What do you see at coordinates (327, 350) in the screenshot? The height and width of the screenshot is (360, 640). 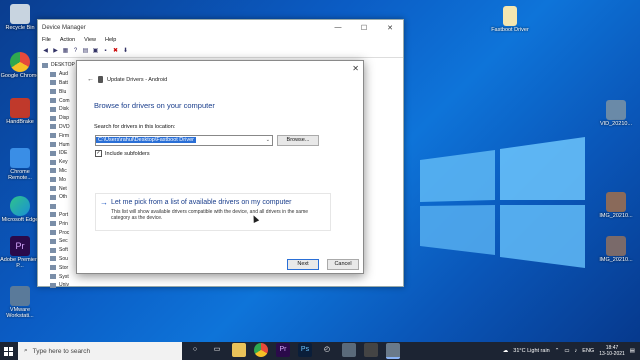 I see `app-taskbar-icon: ◴` at bounding box center [327, 350].